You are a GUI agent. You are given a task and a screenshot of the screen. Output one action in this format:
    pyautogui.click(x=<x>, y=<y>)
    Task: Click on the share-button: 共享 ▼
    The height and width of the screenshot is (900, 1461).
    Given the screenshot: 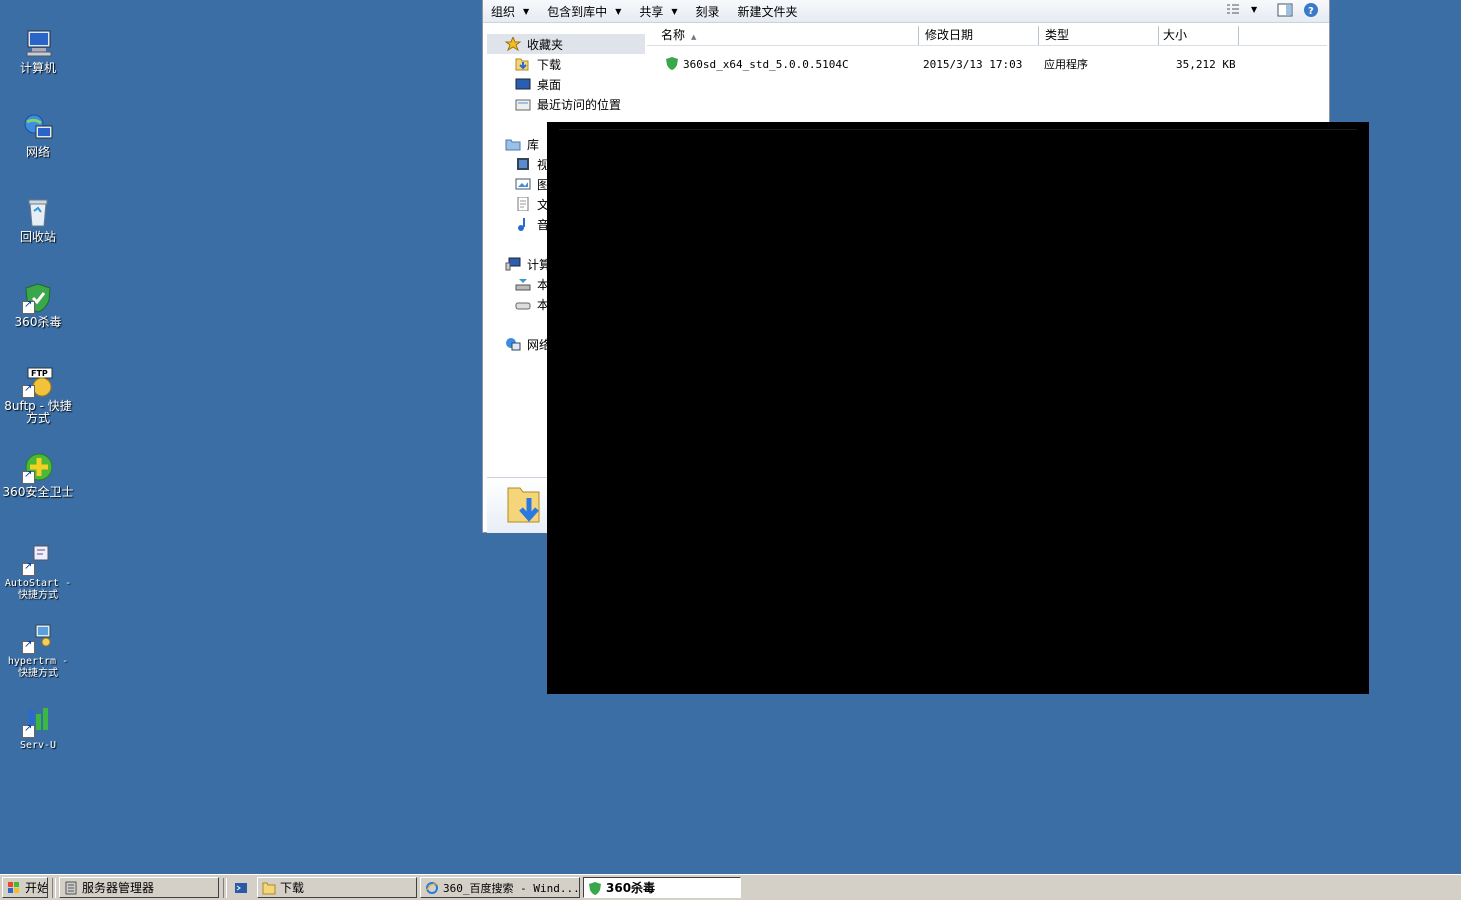 What is the action you would take?
    pyautogui.click(x=658, y=11)
    